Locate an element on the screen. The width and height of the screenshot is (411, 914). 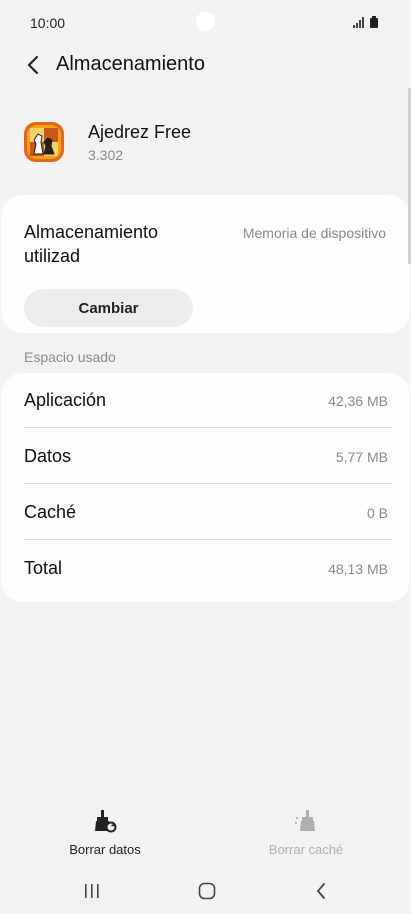
back-icon is located at coordinates (321, 891).